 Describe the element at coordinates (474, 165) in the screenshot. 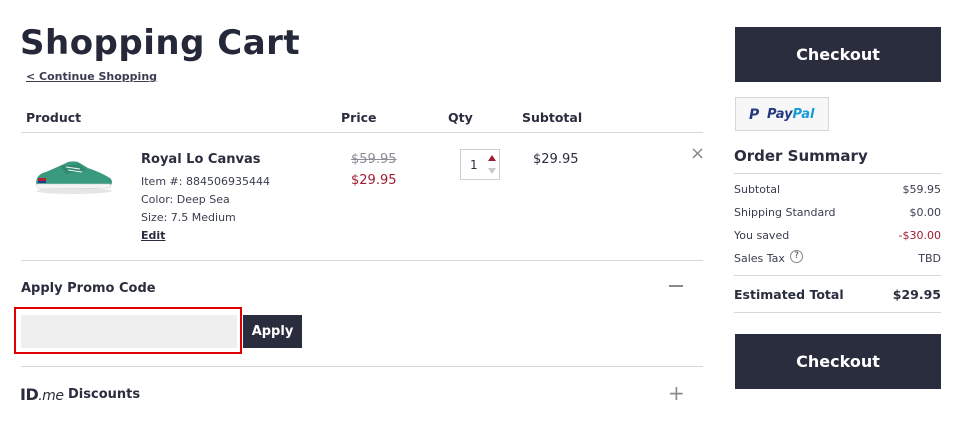

I see `quantity-value: 1` at that location.